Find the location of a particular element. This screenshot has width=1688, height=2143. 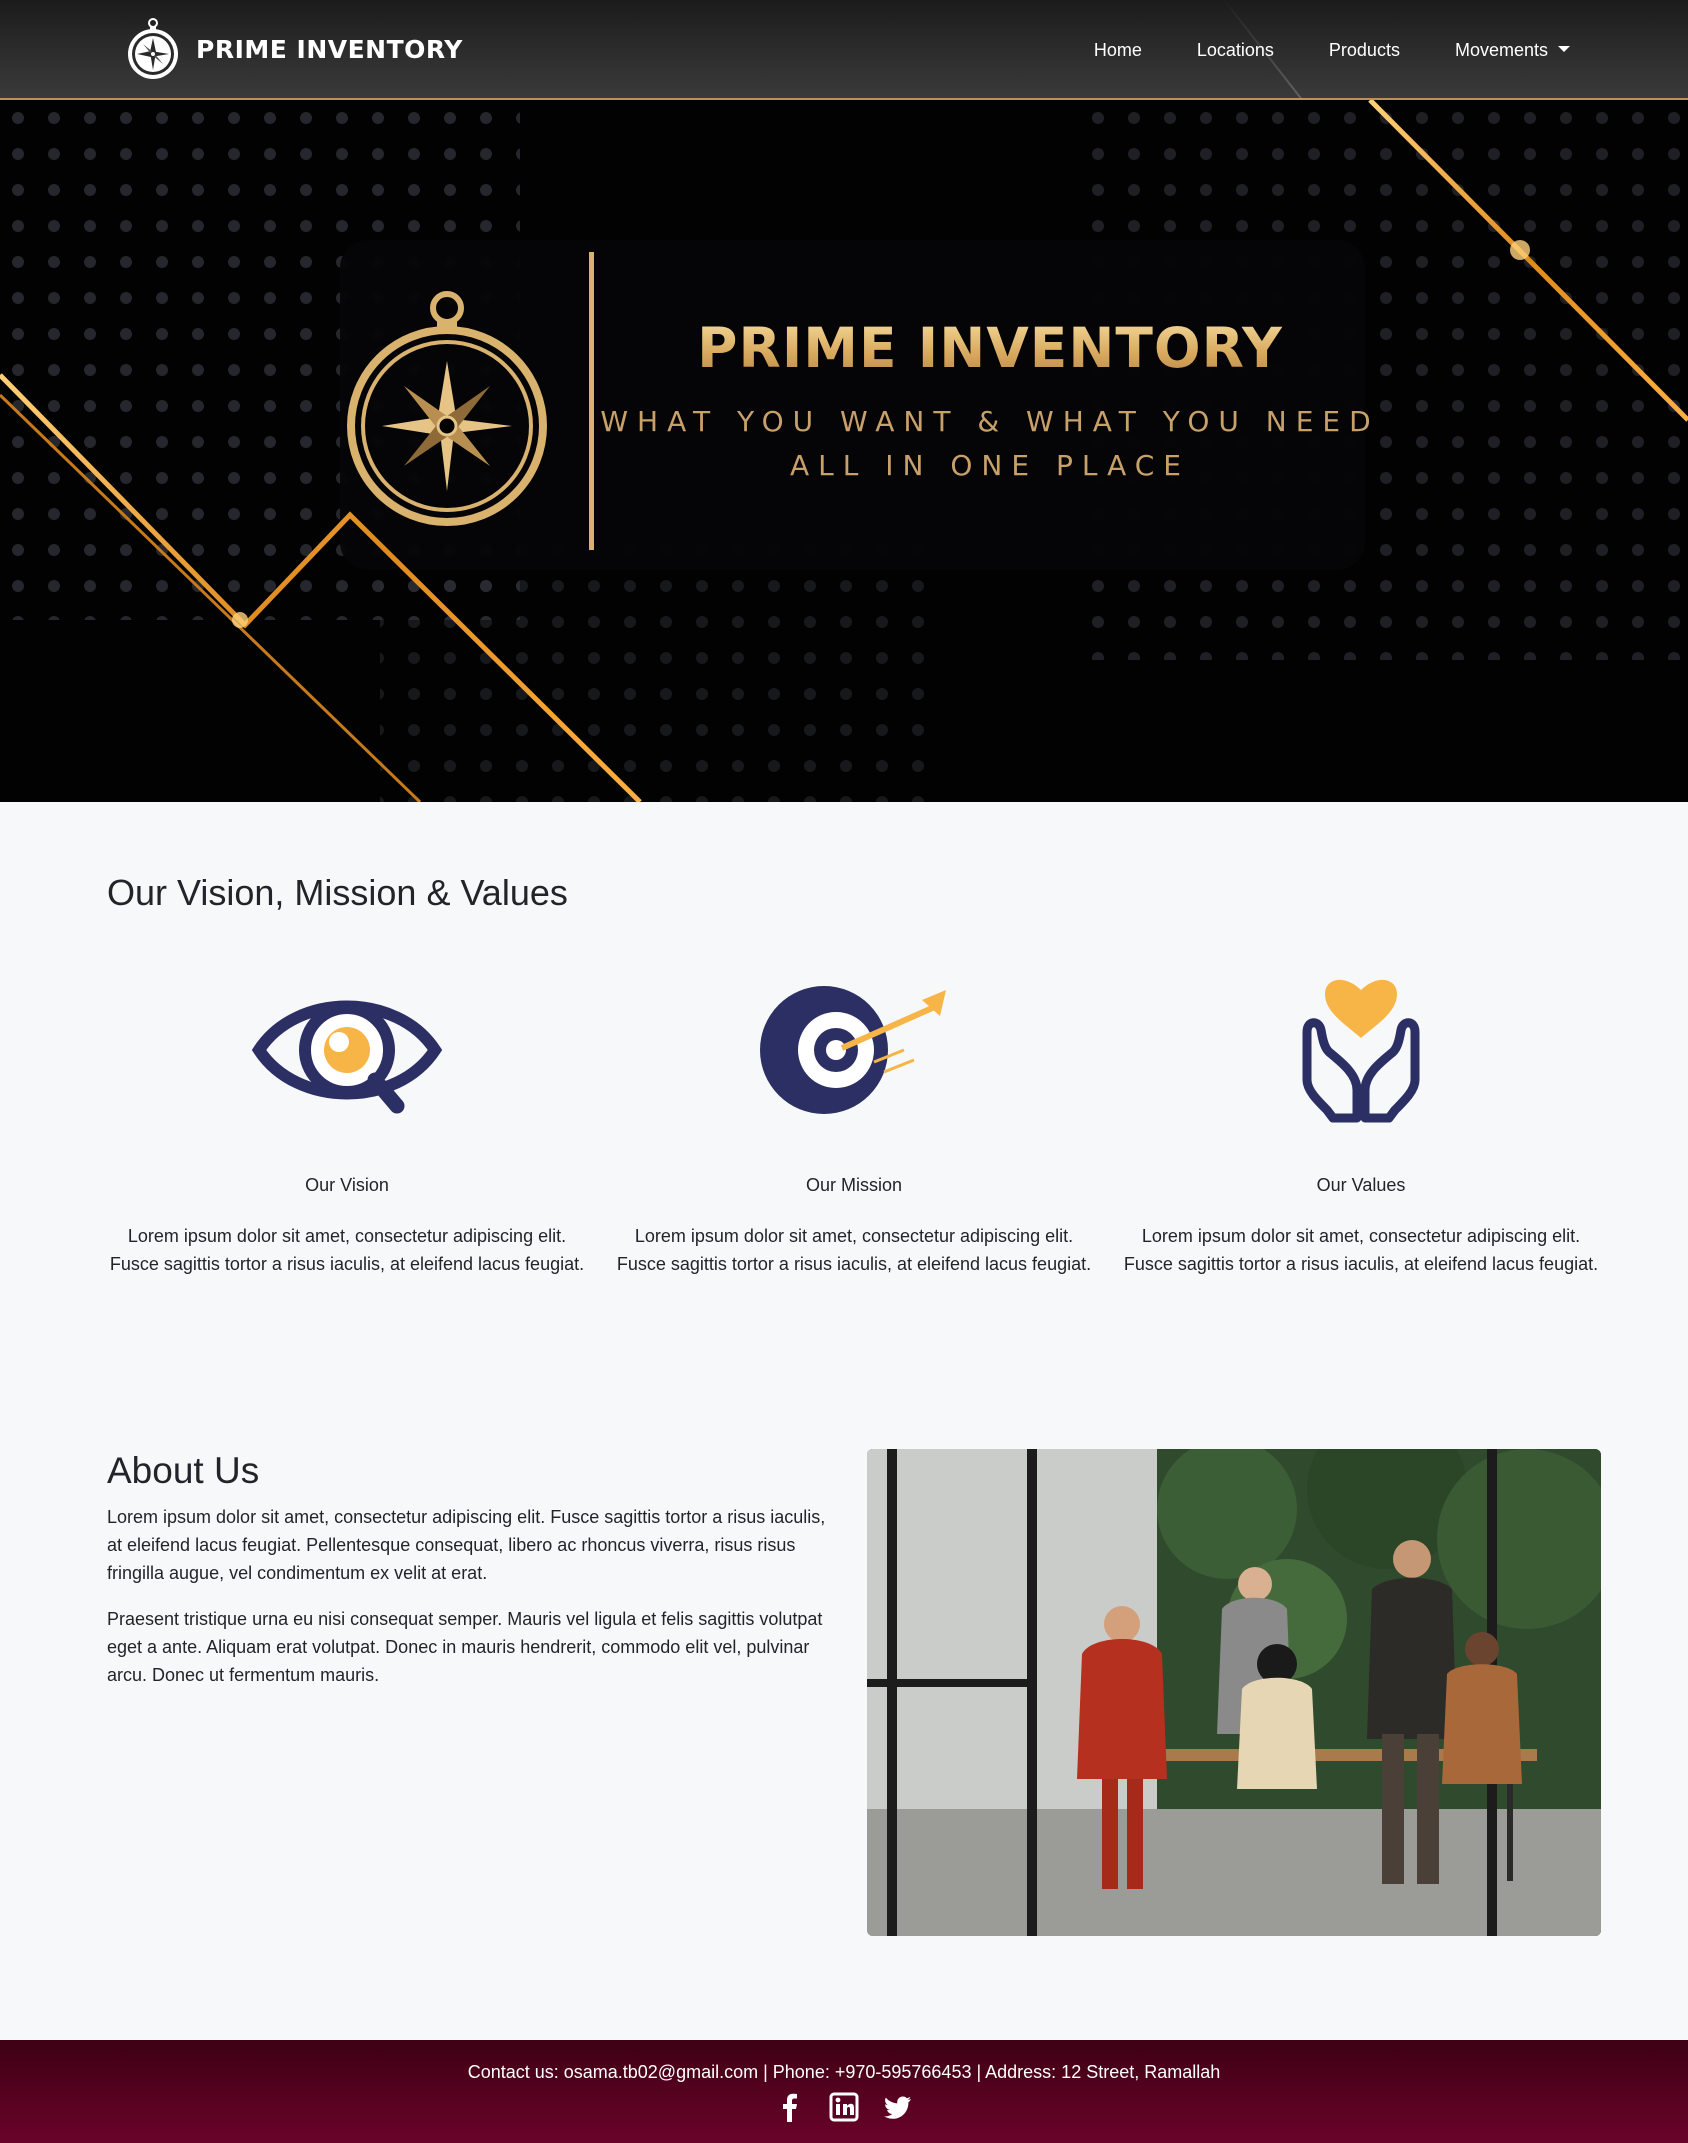

compass-logo-icon is located at coordinates (153, 48).